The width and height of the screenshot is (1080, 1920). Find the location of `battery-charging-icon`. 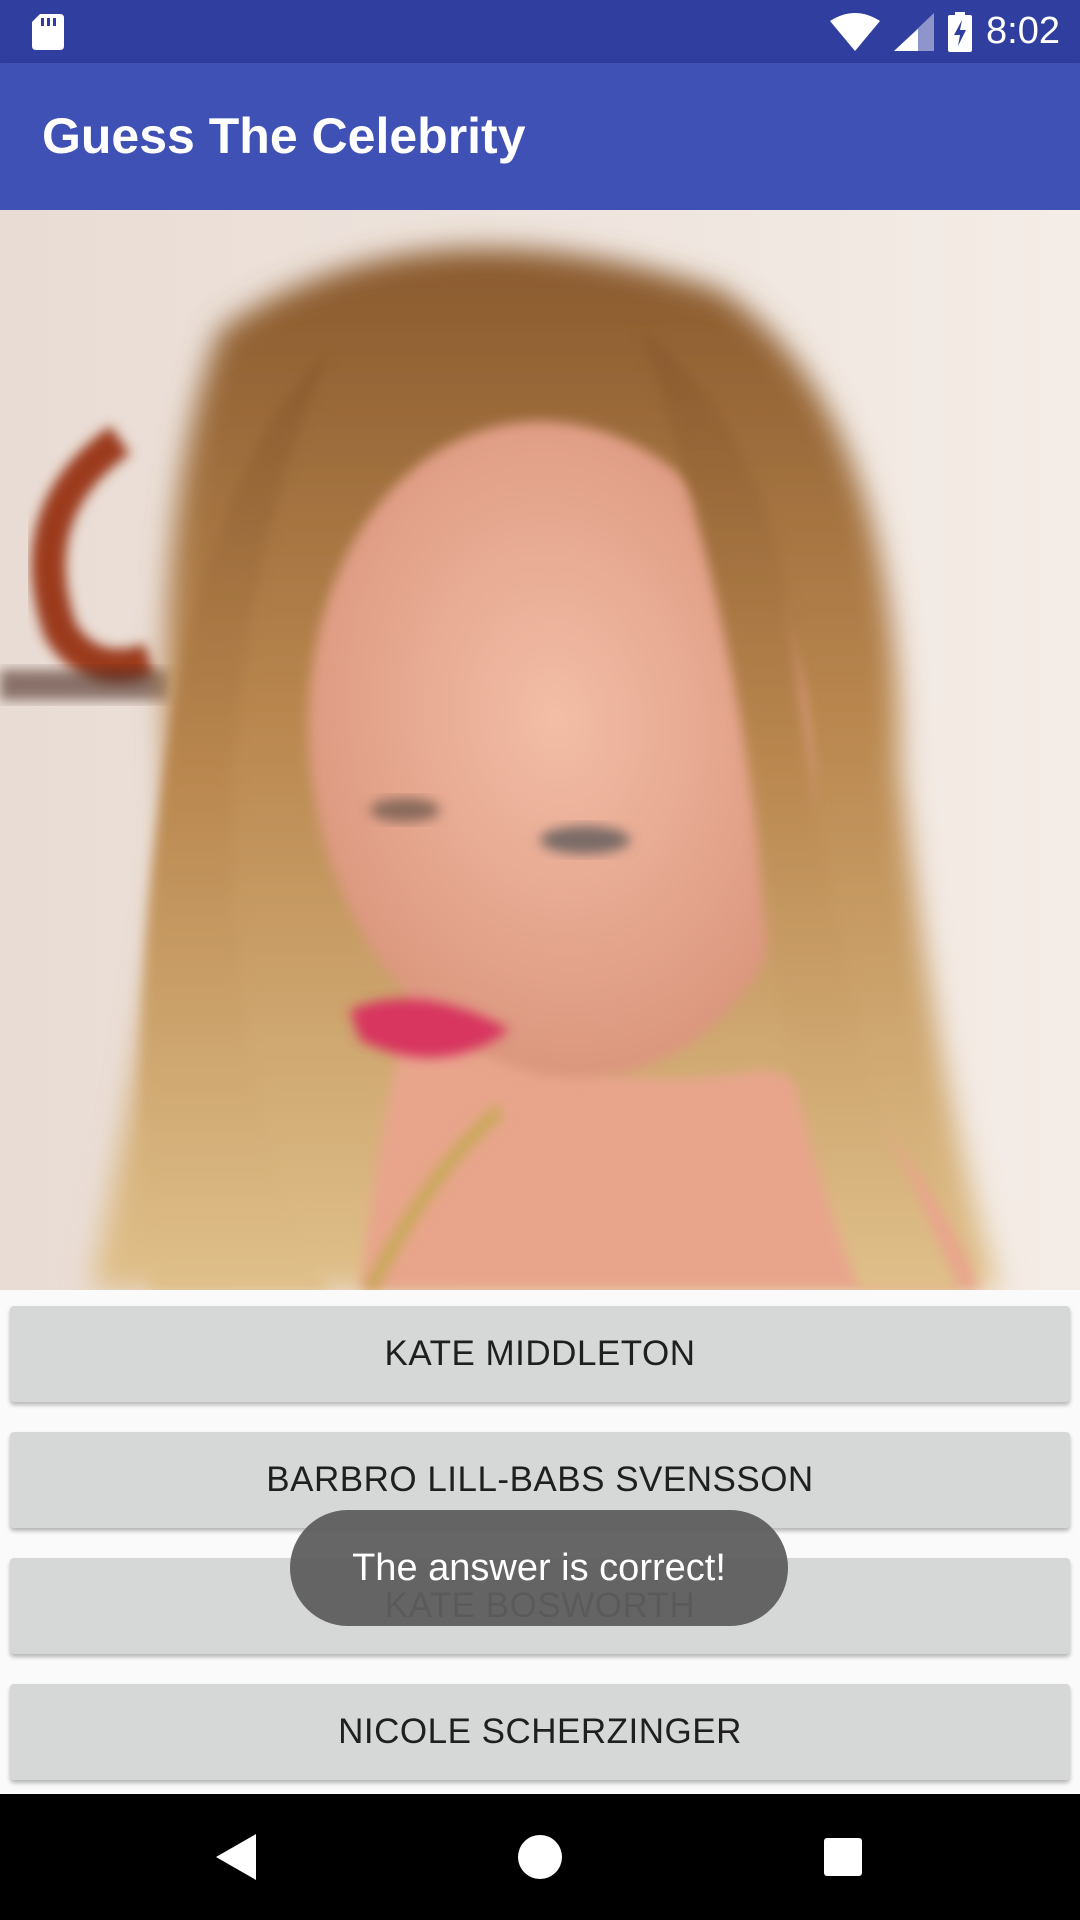

battery-charging-icon is located at coordinates (960, 31).